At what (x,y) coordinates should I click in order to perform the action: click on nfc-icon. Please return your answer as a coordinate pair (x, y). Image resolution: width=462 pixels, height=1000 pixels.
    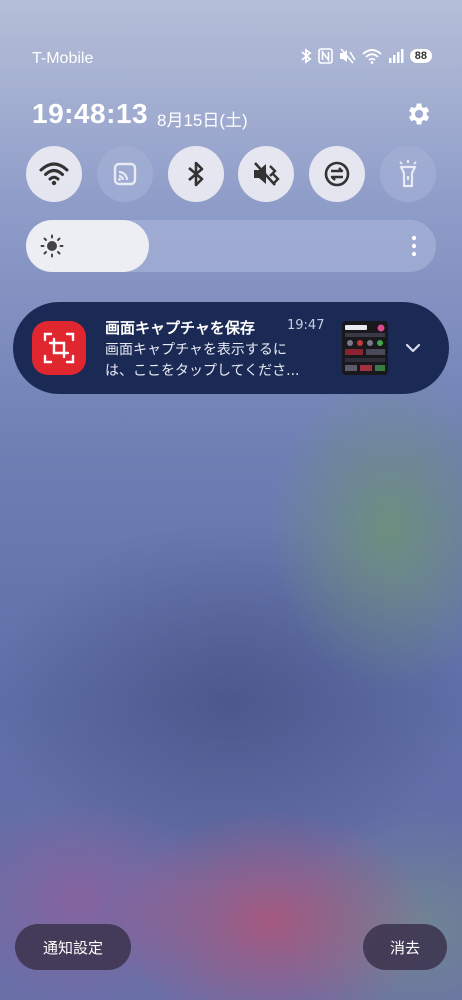
    Looking at the image, I should click on (325, 56).